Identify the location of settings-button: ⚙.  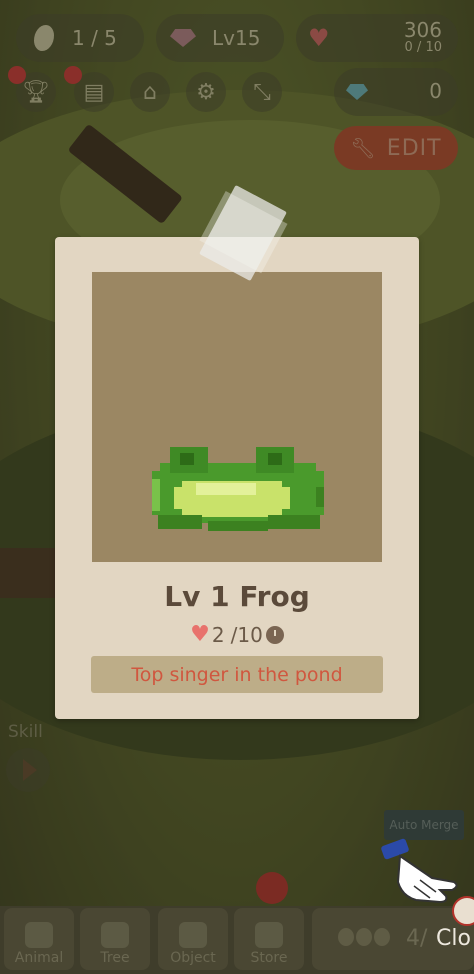
(206, 92).